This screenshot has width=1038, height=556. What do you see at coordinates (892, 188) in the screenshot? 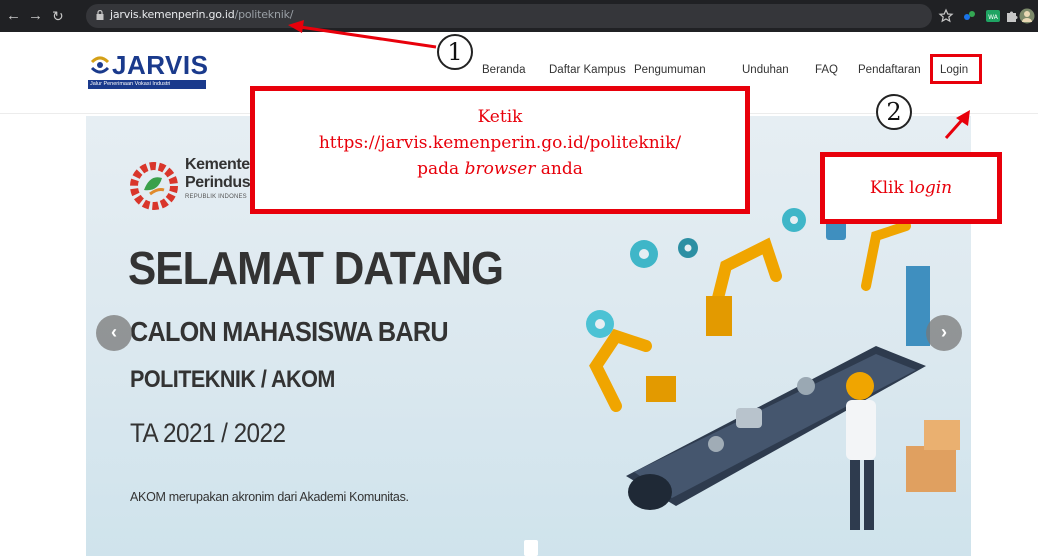
I see `instruction-2-text: Klik l` at bounding box center [892, 188].